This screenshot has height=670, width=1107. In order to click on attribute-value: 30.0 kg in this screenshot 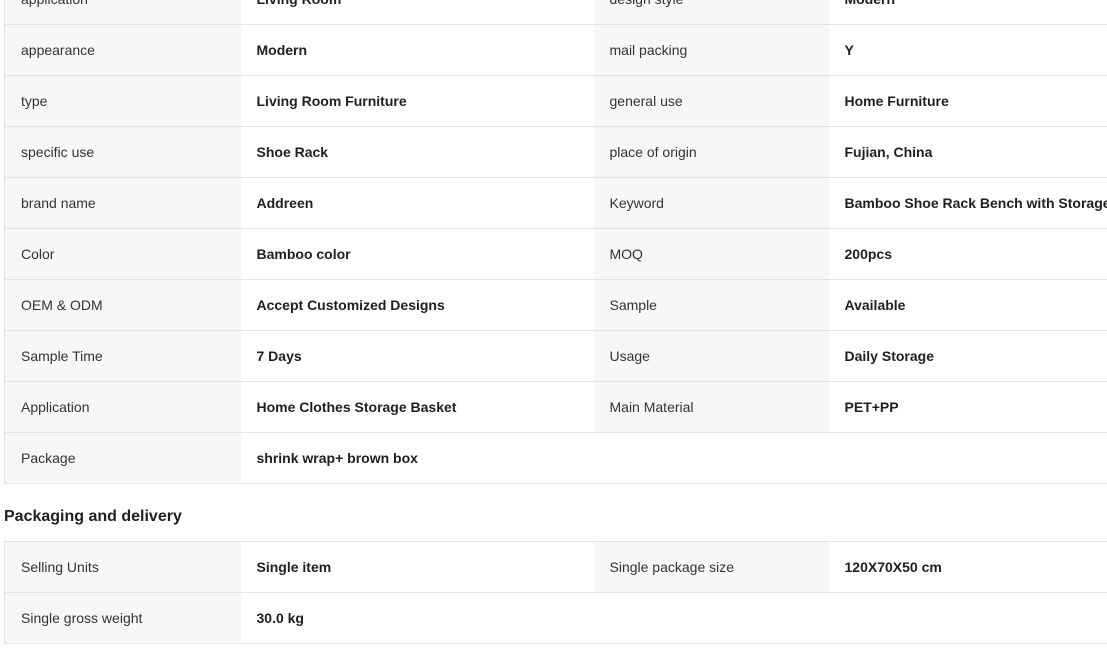, I will do `click(417, 618)`.